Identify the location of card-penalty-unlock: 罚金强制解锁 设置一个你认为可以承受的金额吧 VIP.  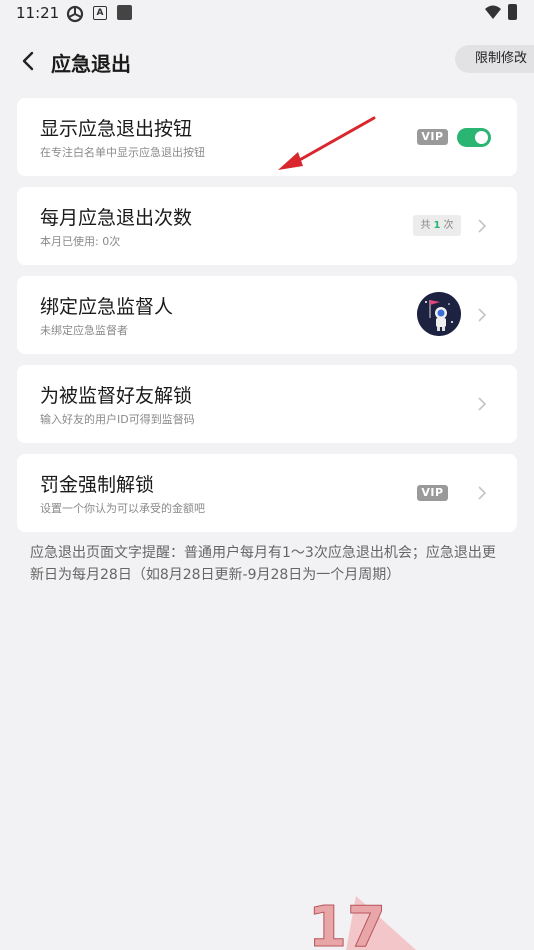
(267, 493).